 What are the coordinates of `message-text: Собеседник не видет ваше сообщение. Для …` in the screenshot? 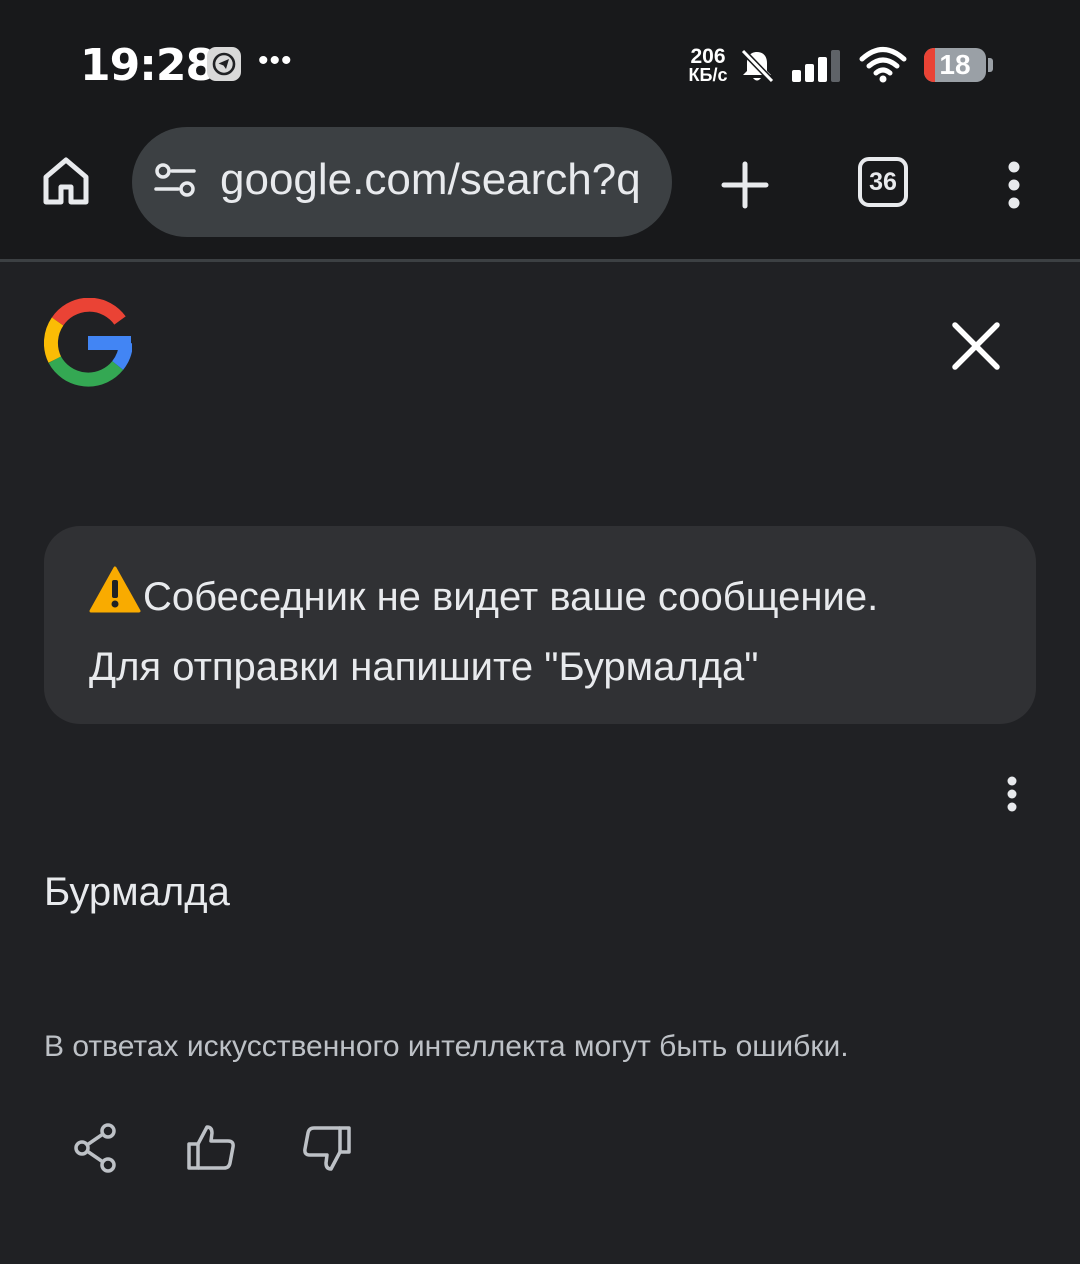 It's located at (549, 632).